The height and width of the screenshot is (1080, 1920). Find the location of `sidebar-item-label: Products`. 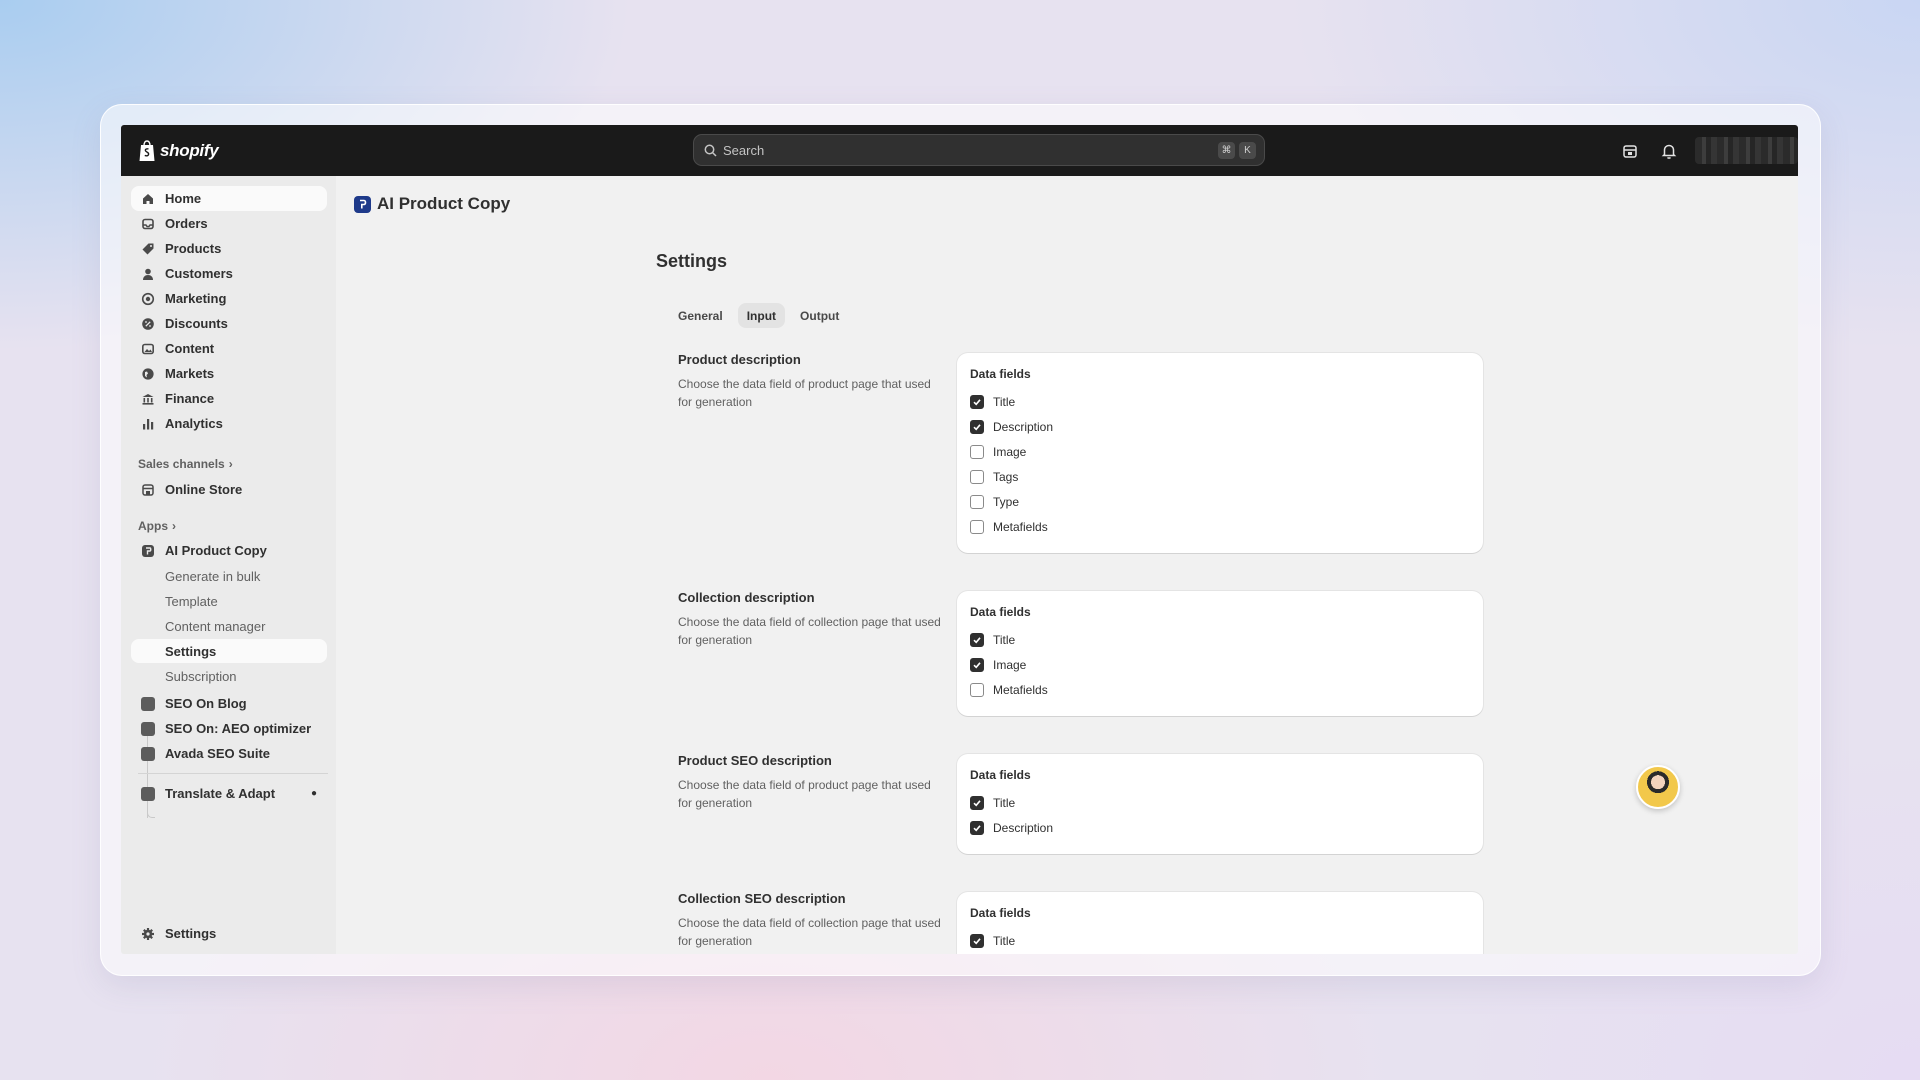

sidebar-item-label: Products is located at coordinates (193, 248).